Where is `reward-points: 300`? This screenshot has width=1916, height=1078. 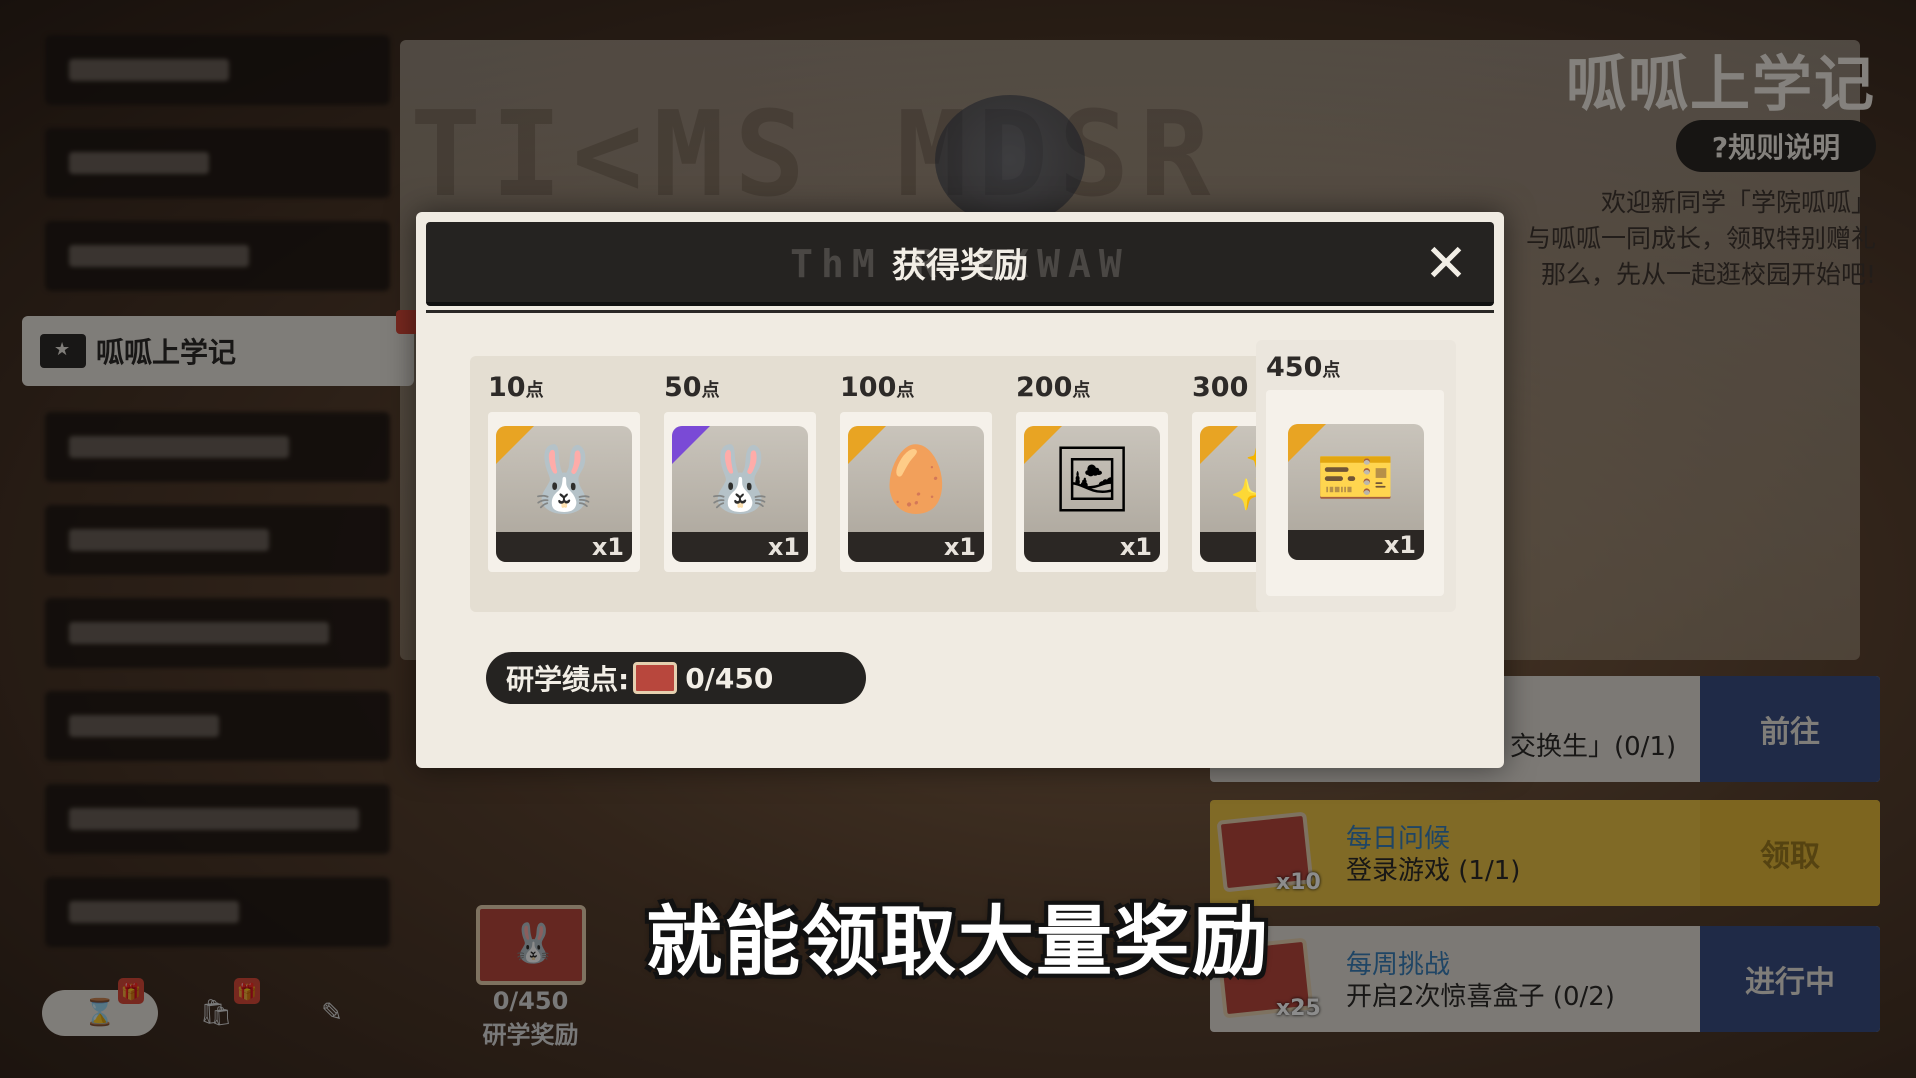 reward-points: 300 is located at coordinates (1220, 387).